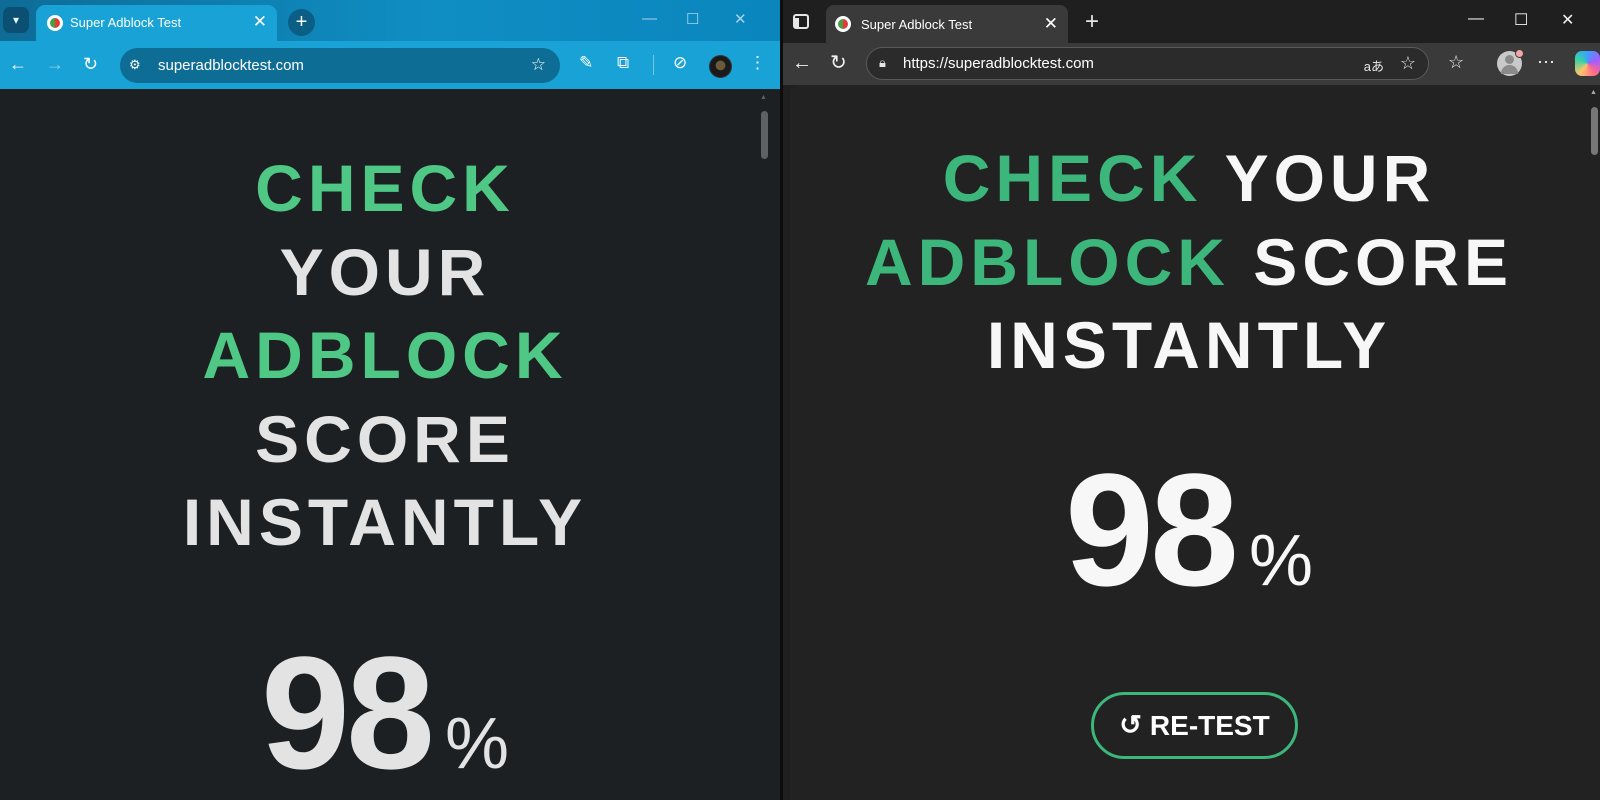 This screenshot has width=1600, height=800. What do you see at coordinates (882, 63) in the screenshot?
I see `lock-icon: 🔒︎` at bounding box center [882, 63].